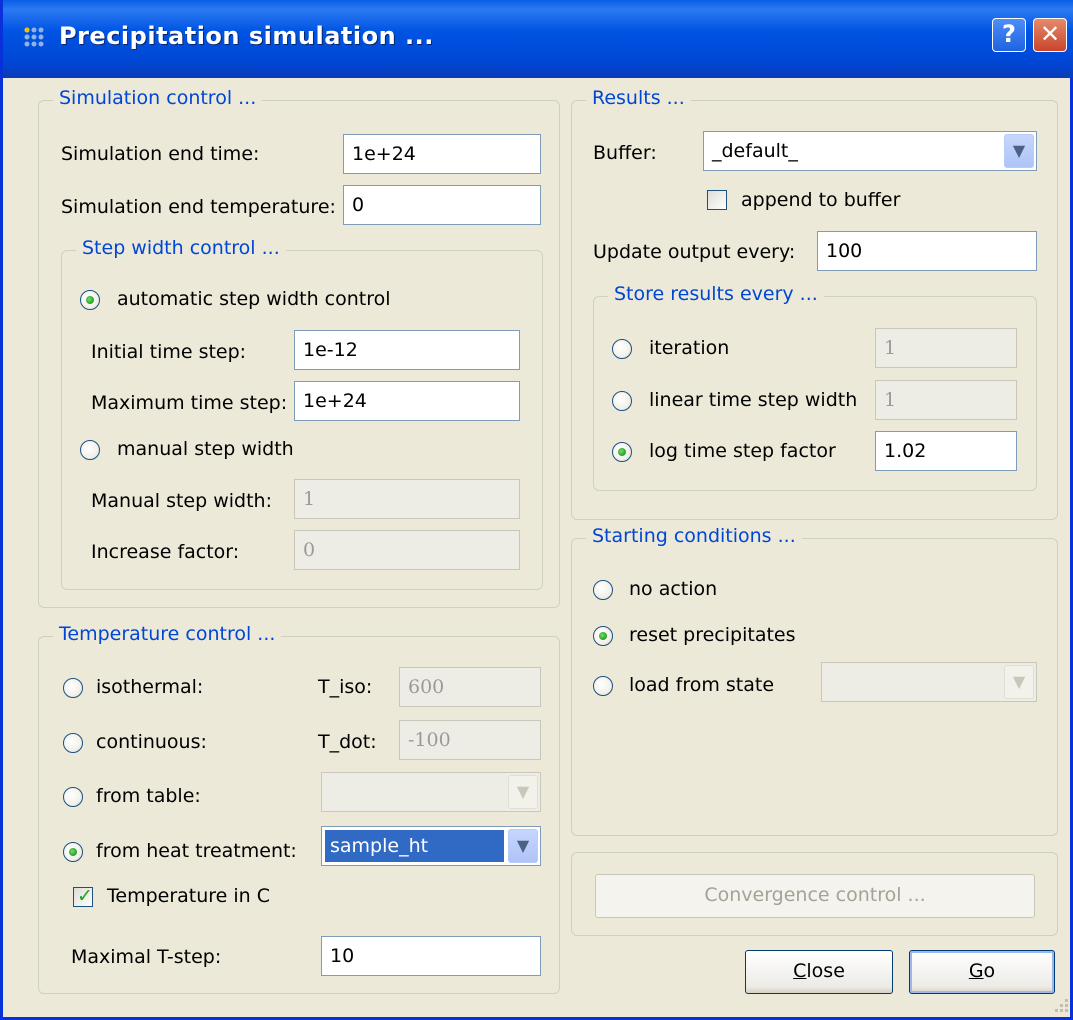 The image size is (1073, 1020). What do you see at coordinates (946, 348) in the screenshot?
I see `iteration-input: 1` at bounding box center [946, 348].